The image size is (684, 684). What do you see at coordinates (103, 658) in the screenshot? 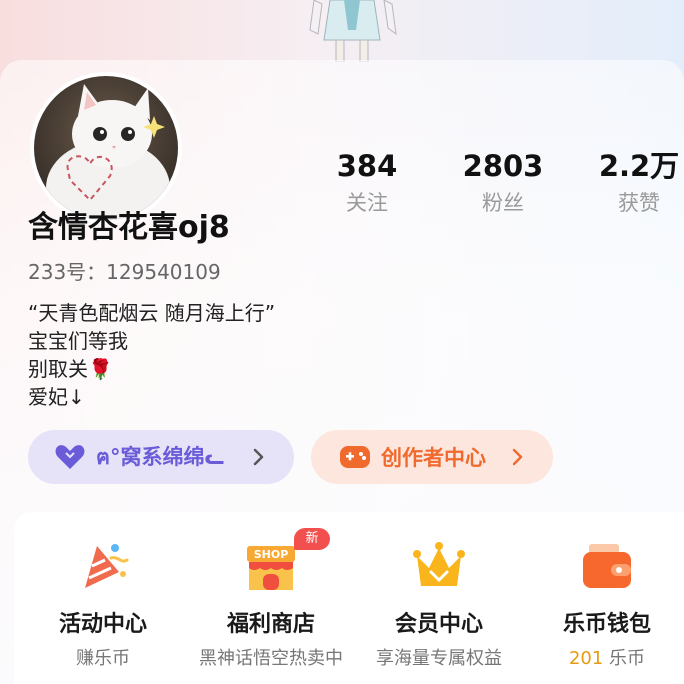
I see `service-subtitle: 赚乐币` at bounding box center [103, 658].